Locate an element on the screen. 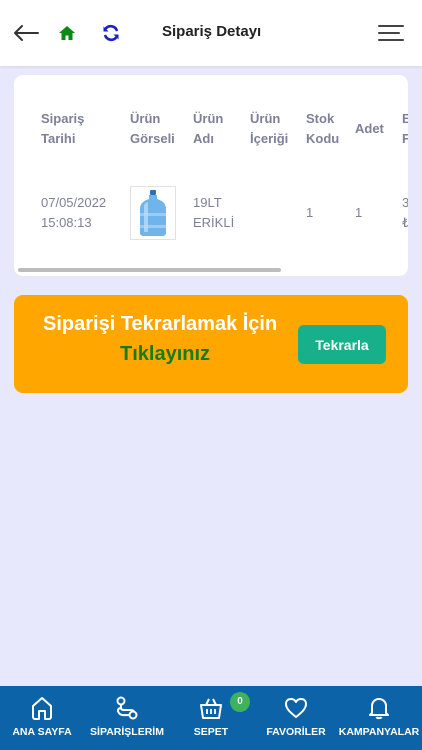  heart-icon is located at coordinates (296, 708).